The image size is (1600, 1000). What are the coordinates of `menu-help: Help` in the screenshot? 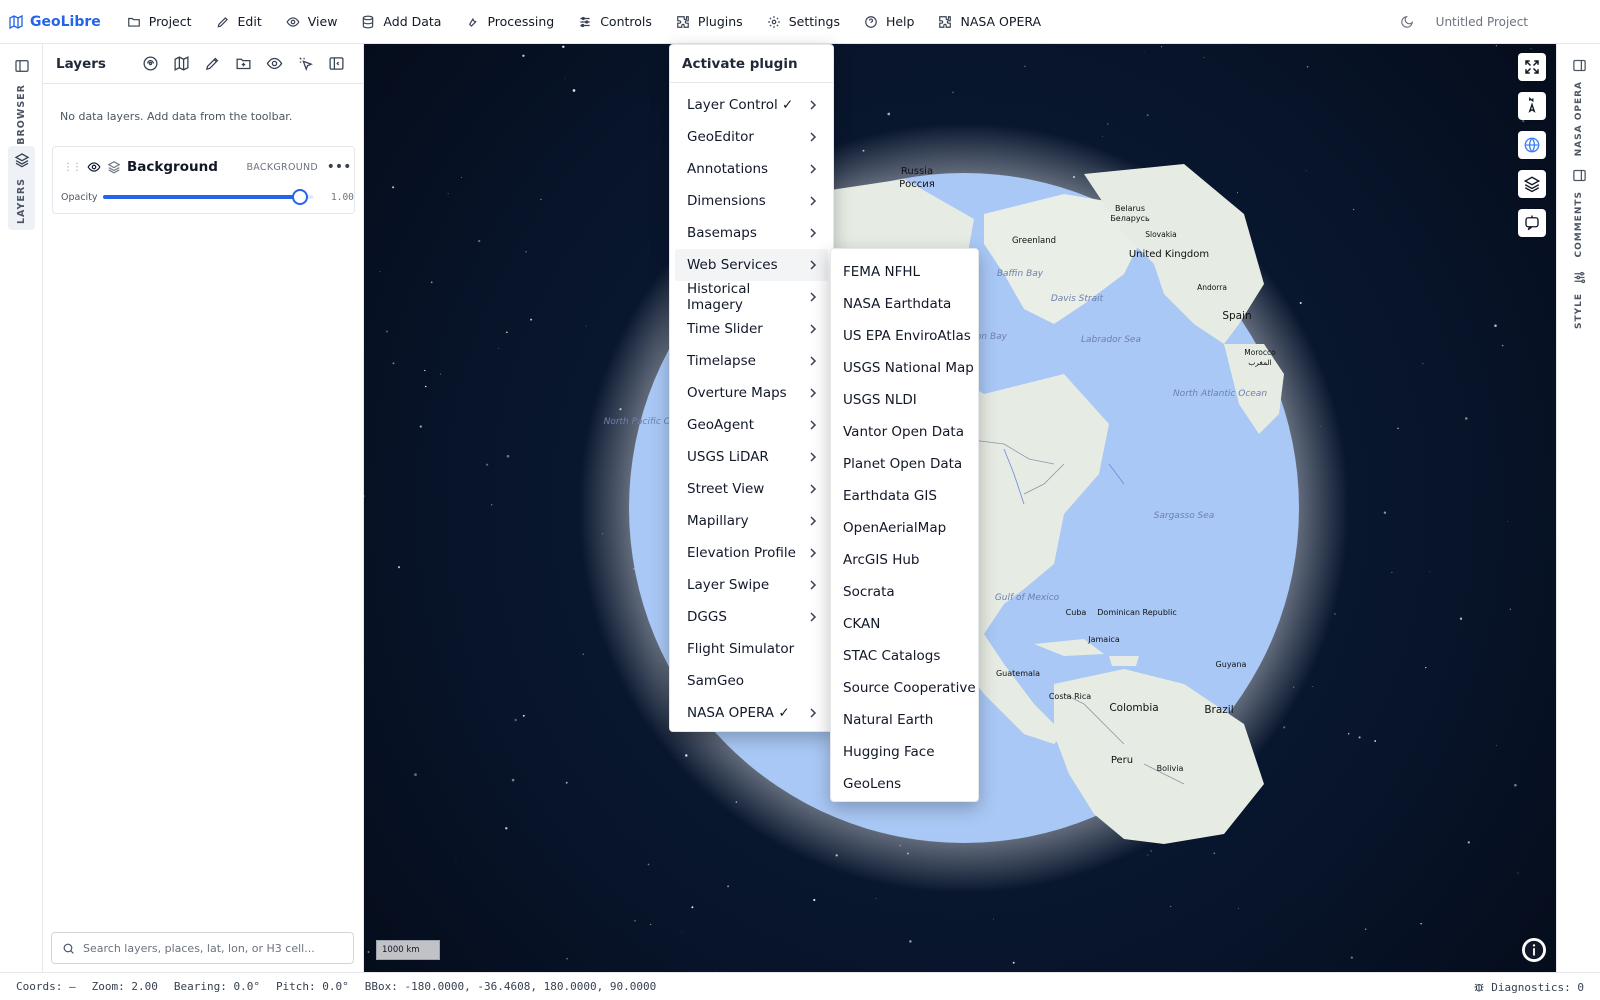 It's located at (889, 22).